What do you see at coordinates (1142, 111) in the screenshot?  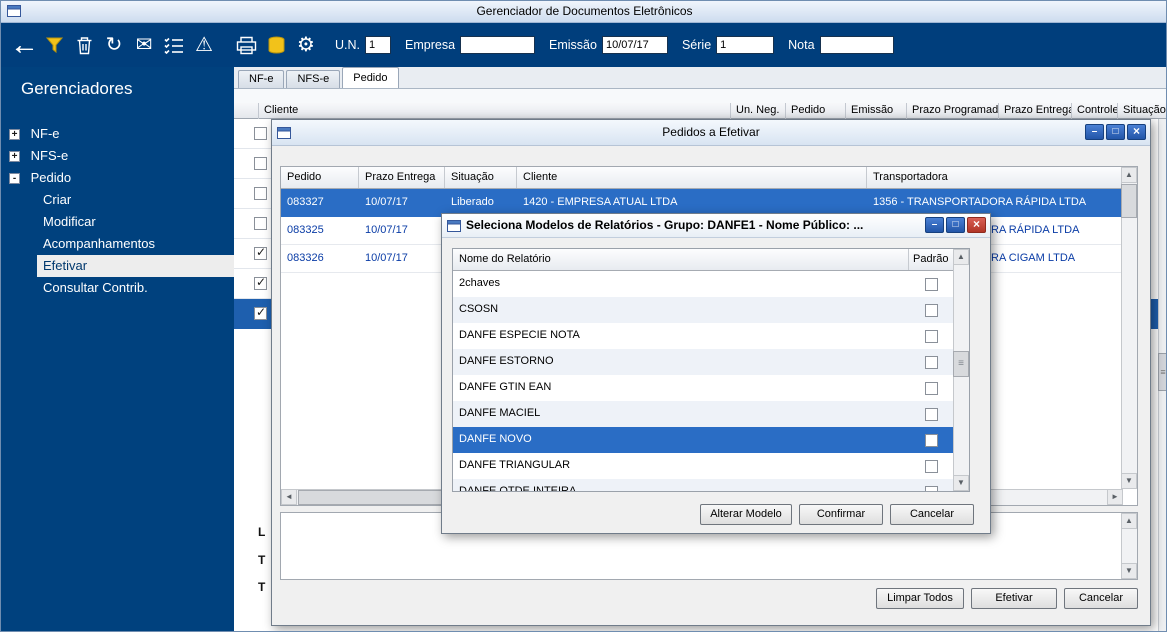 I see `main-col-situacao: Situação` at bounding box center [1142, 111].